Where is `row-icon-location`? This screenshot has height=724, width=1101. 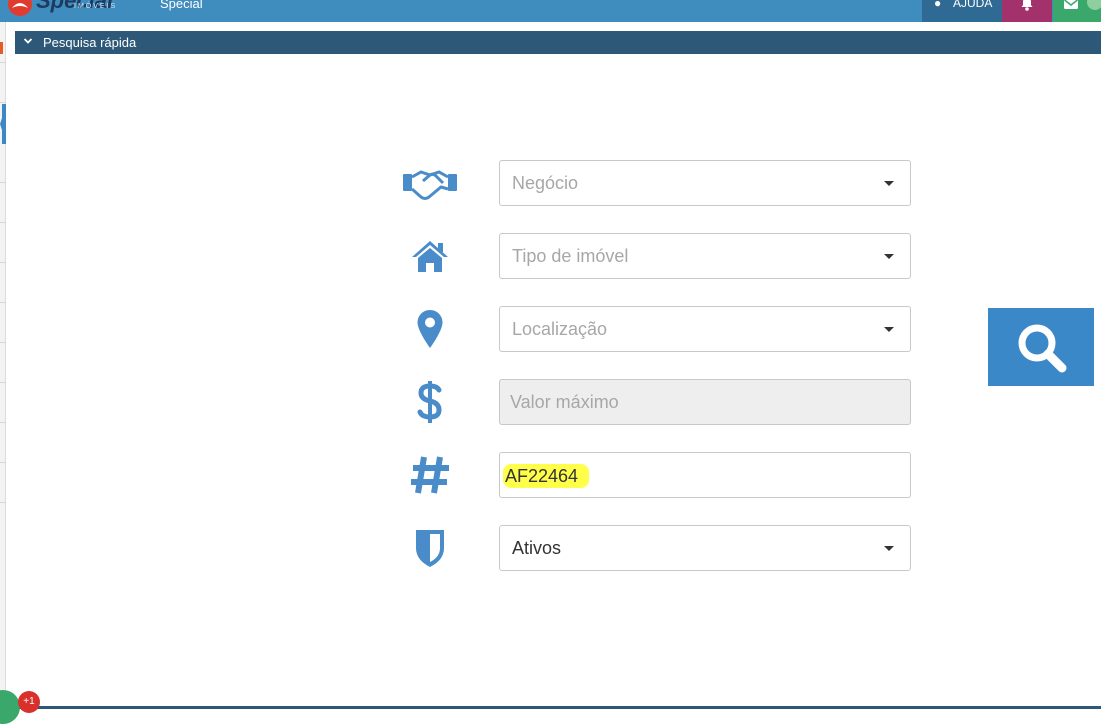
row-icon-location is located at coordinates (430, 329).